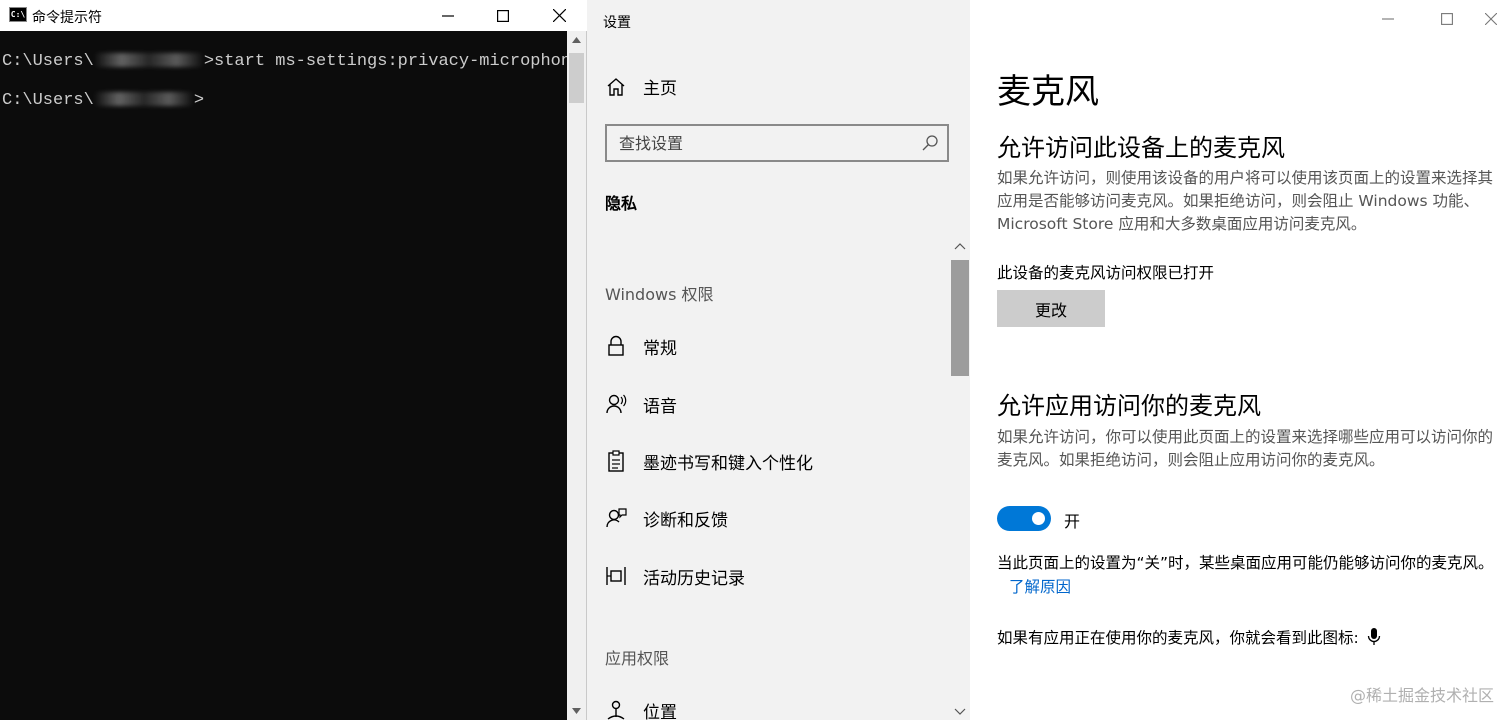 The image size is (1512, 720). What do you see at coordinates (764, 143) in the screenshot?
I see `search-input` at bounding box center [764, 143].